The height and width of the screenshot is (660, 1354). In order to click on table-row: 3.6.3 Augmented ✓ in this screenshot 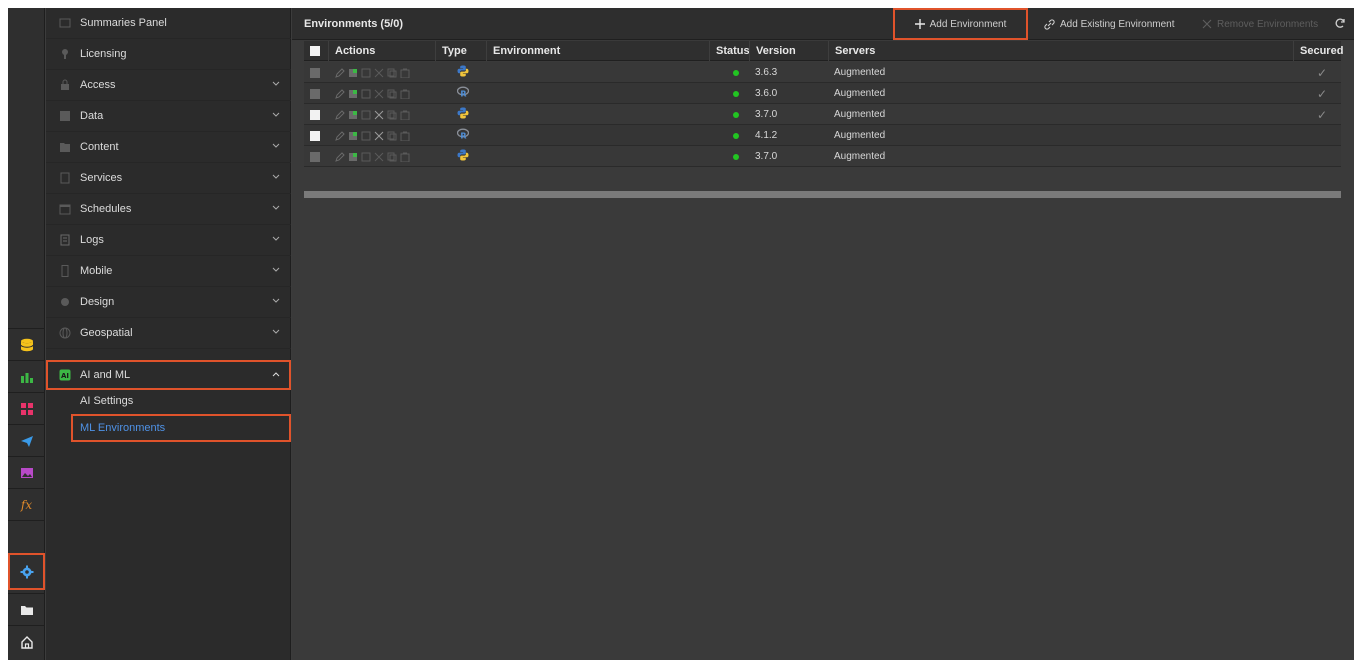, I will do `click(822, 72)`.